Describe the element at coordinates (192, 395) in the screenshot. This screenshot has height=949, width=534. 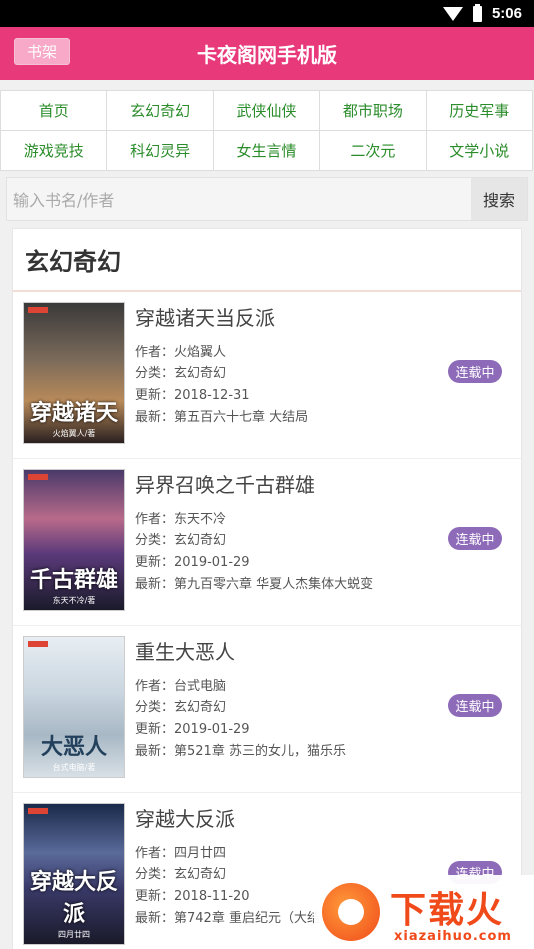
I see `book-updated: 更新：2018-12-31` at that location.